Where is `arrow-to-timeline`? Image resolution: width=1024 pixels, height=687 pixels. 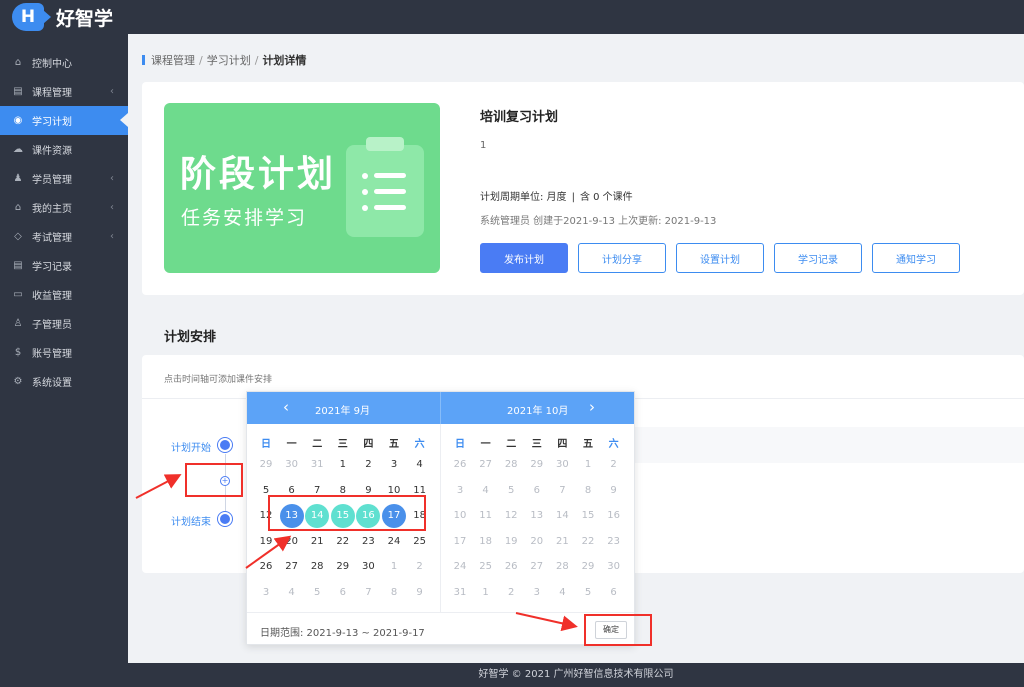 arrow-to-timeline is located at coordinates (158, 486).